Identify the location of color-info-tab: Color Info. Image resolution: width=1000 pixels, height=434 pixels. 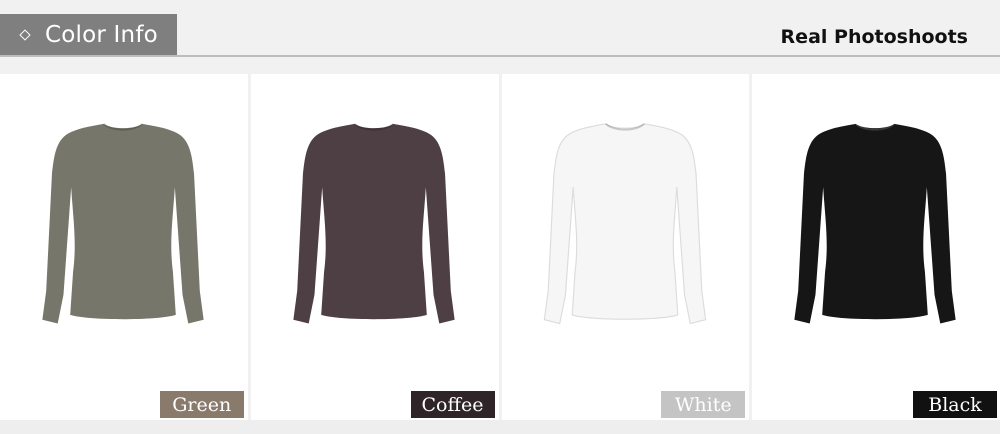
(88, 35).